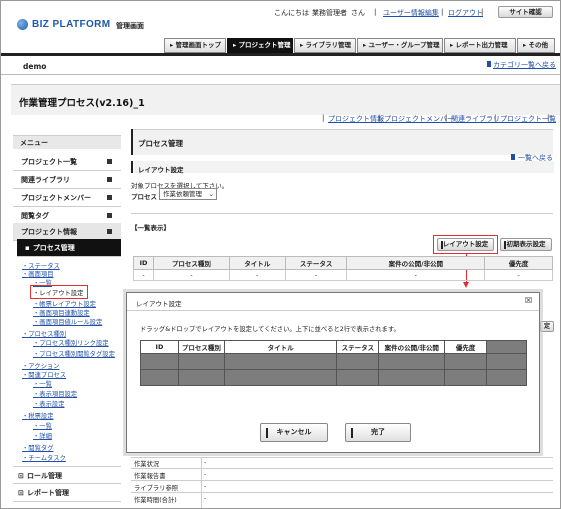 This screenshot has height=509, width=561. I want to click on tree-link-process-type-tag: ・プロセス種別閲覧タグ設定, so click(74, 353).